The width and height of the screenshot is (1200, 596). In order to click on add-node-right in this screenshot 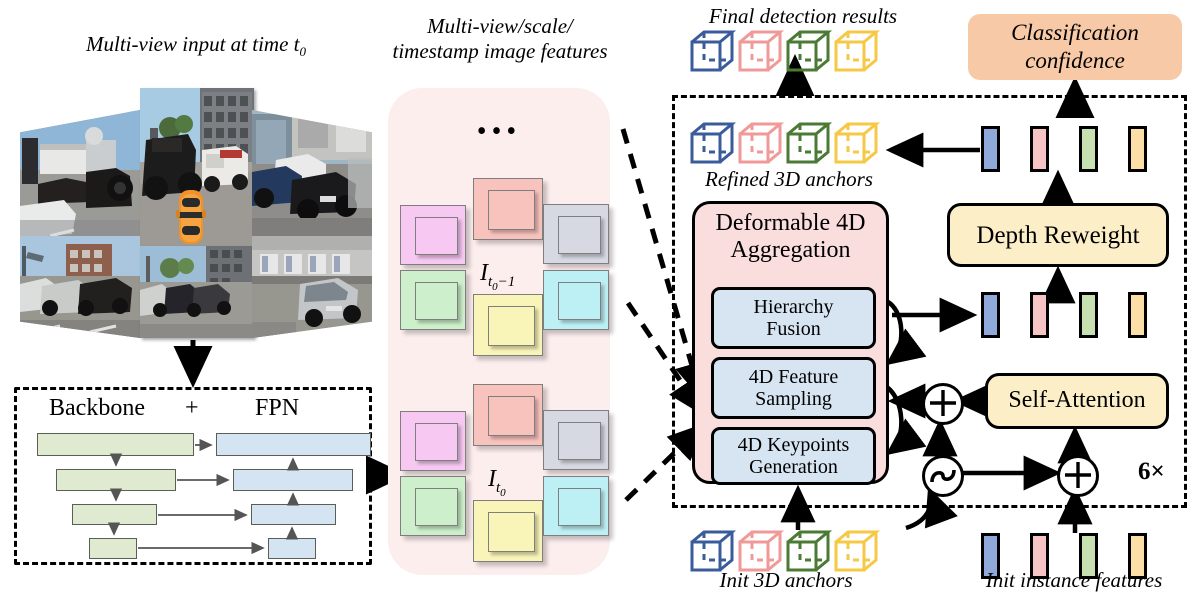, I will do `click(1078, 476)`.